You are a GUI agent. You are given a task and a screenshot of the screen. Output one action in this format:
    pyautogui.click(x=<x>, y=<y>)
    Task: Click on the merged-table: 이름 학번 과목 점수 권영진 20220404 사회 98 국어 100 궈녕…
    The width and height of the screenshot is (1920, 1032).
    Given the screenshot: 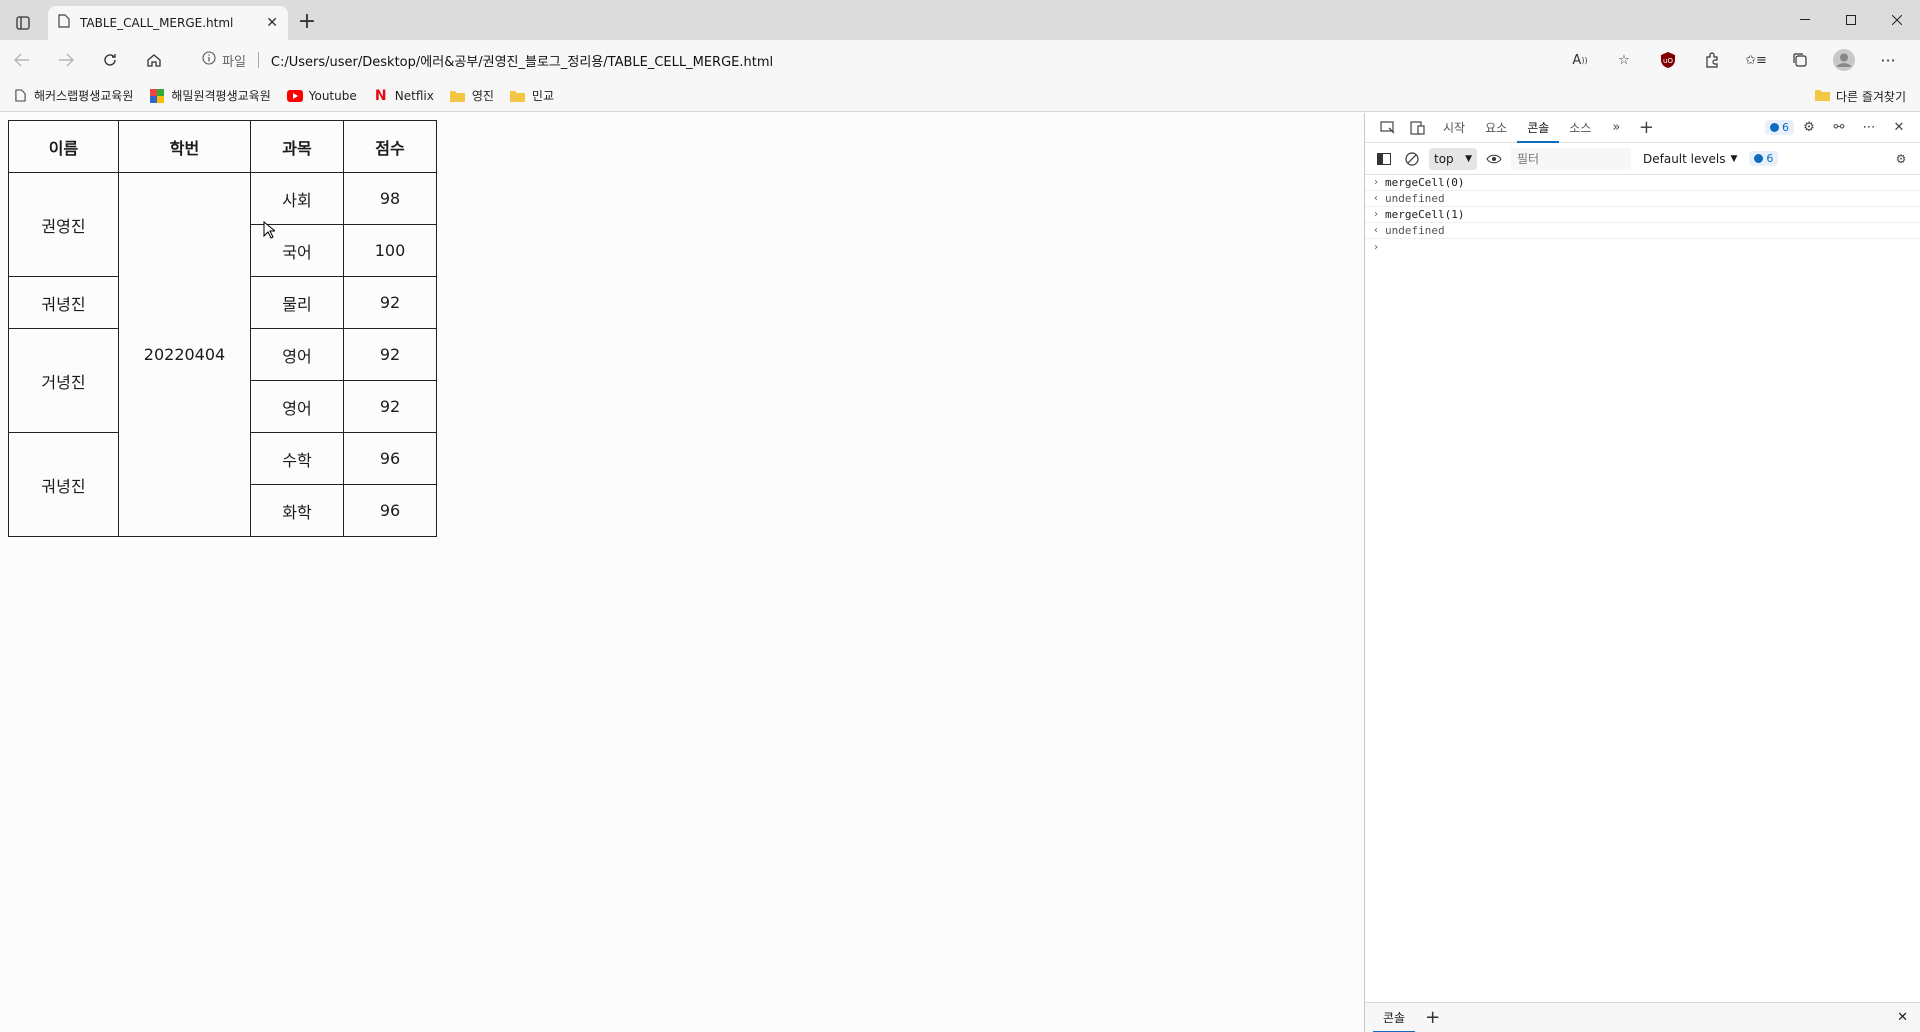 What is the action you would take?
    pyautogui.click(x=222, y=328)
    